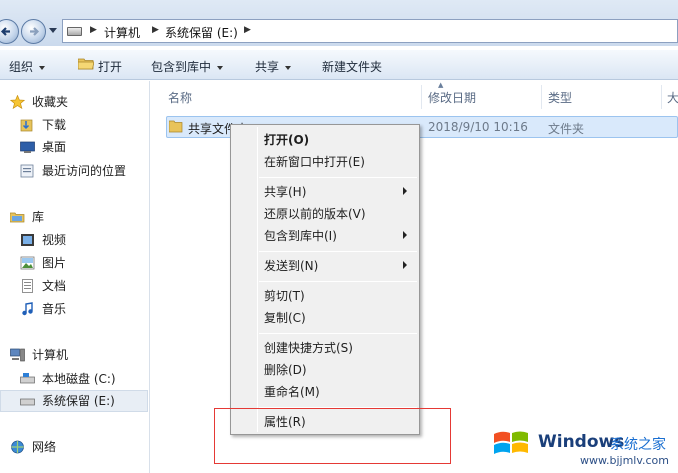 The image size is (678, 473). I want to click on watermark: Windows 系统之家 www.bjjmlv.com, so click(584, 446).